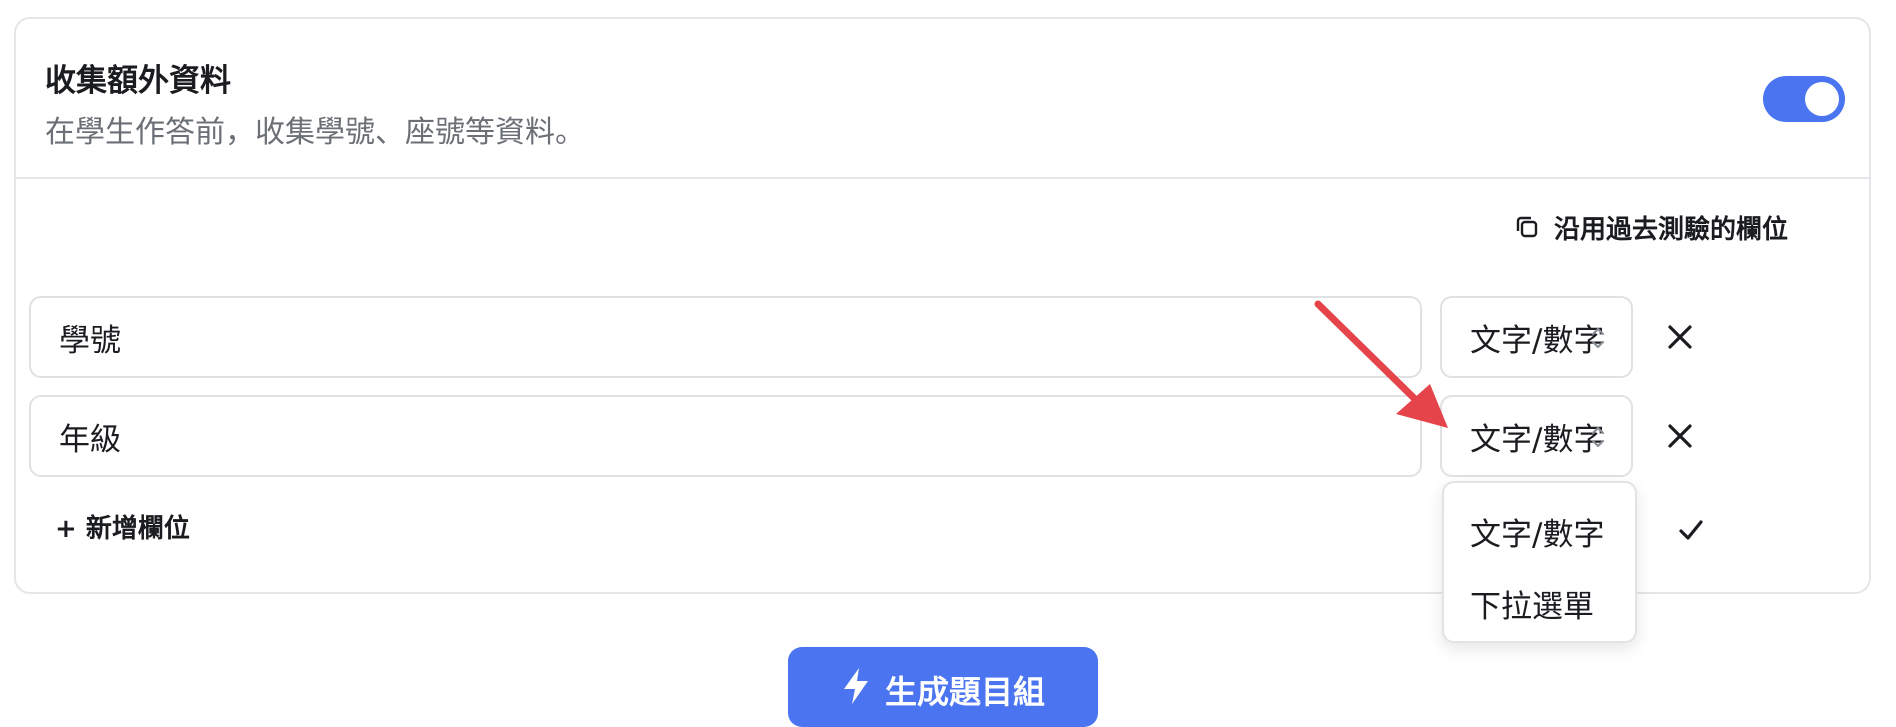  I want to click on section-description: 在學生作答前，收集學號、座號等資料。, so click(315, 132).